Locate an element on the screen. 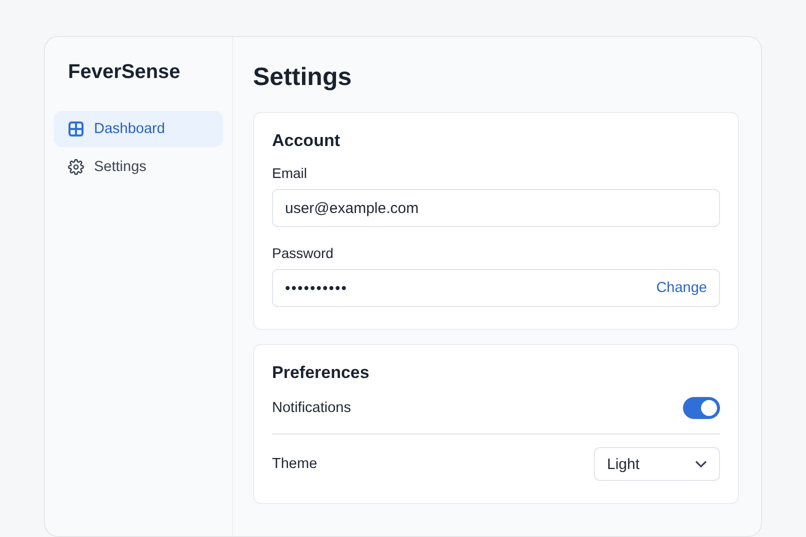 This screenshot has height=537, width=806. password-field: •••••••••• Change is located at coordinates (496, 288).